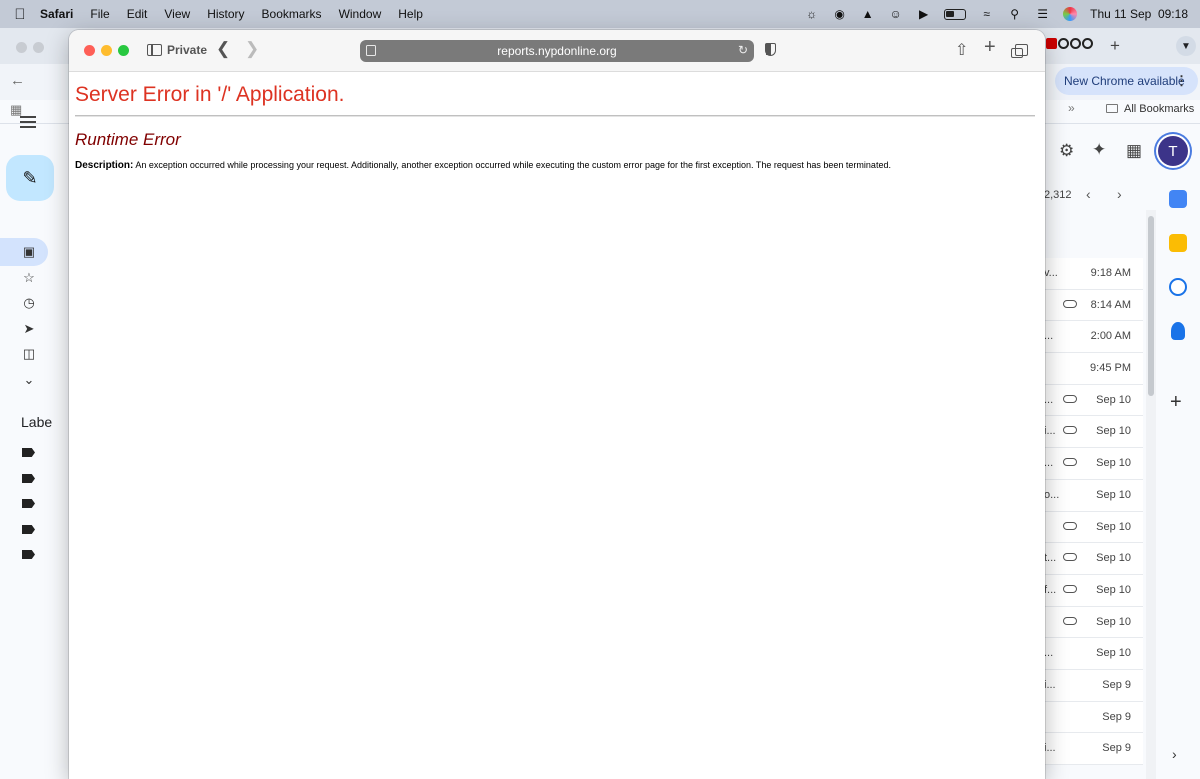 This screenshot has width=1200, height=779. What do you see at coordinates (29, 329) in the screenshot?
I see `sent-icon: ➤` at bounding box center [29, 329].